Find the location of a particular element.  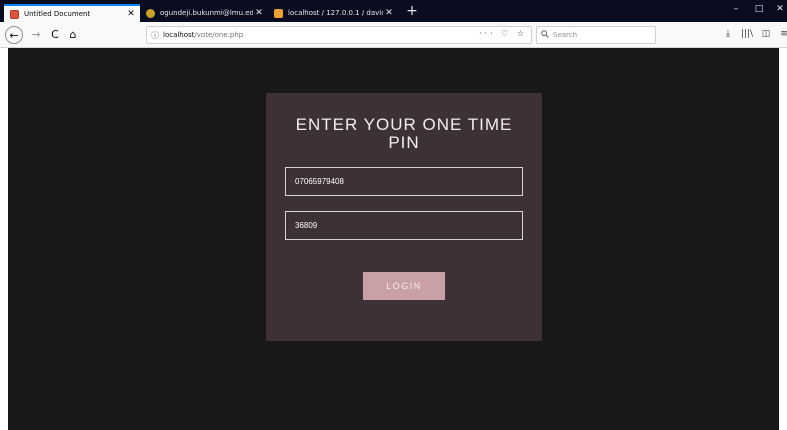

tab-email: ogundeji.bukunmi@lmu.edu.n ✕ is located at coordinates (205, 13).